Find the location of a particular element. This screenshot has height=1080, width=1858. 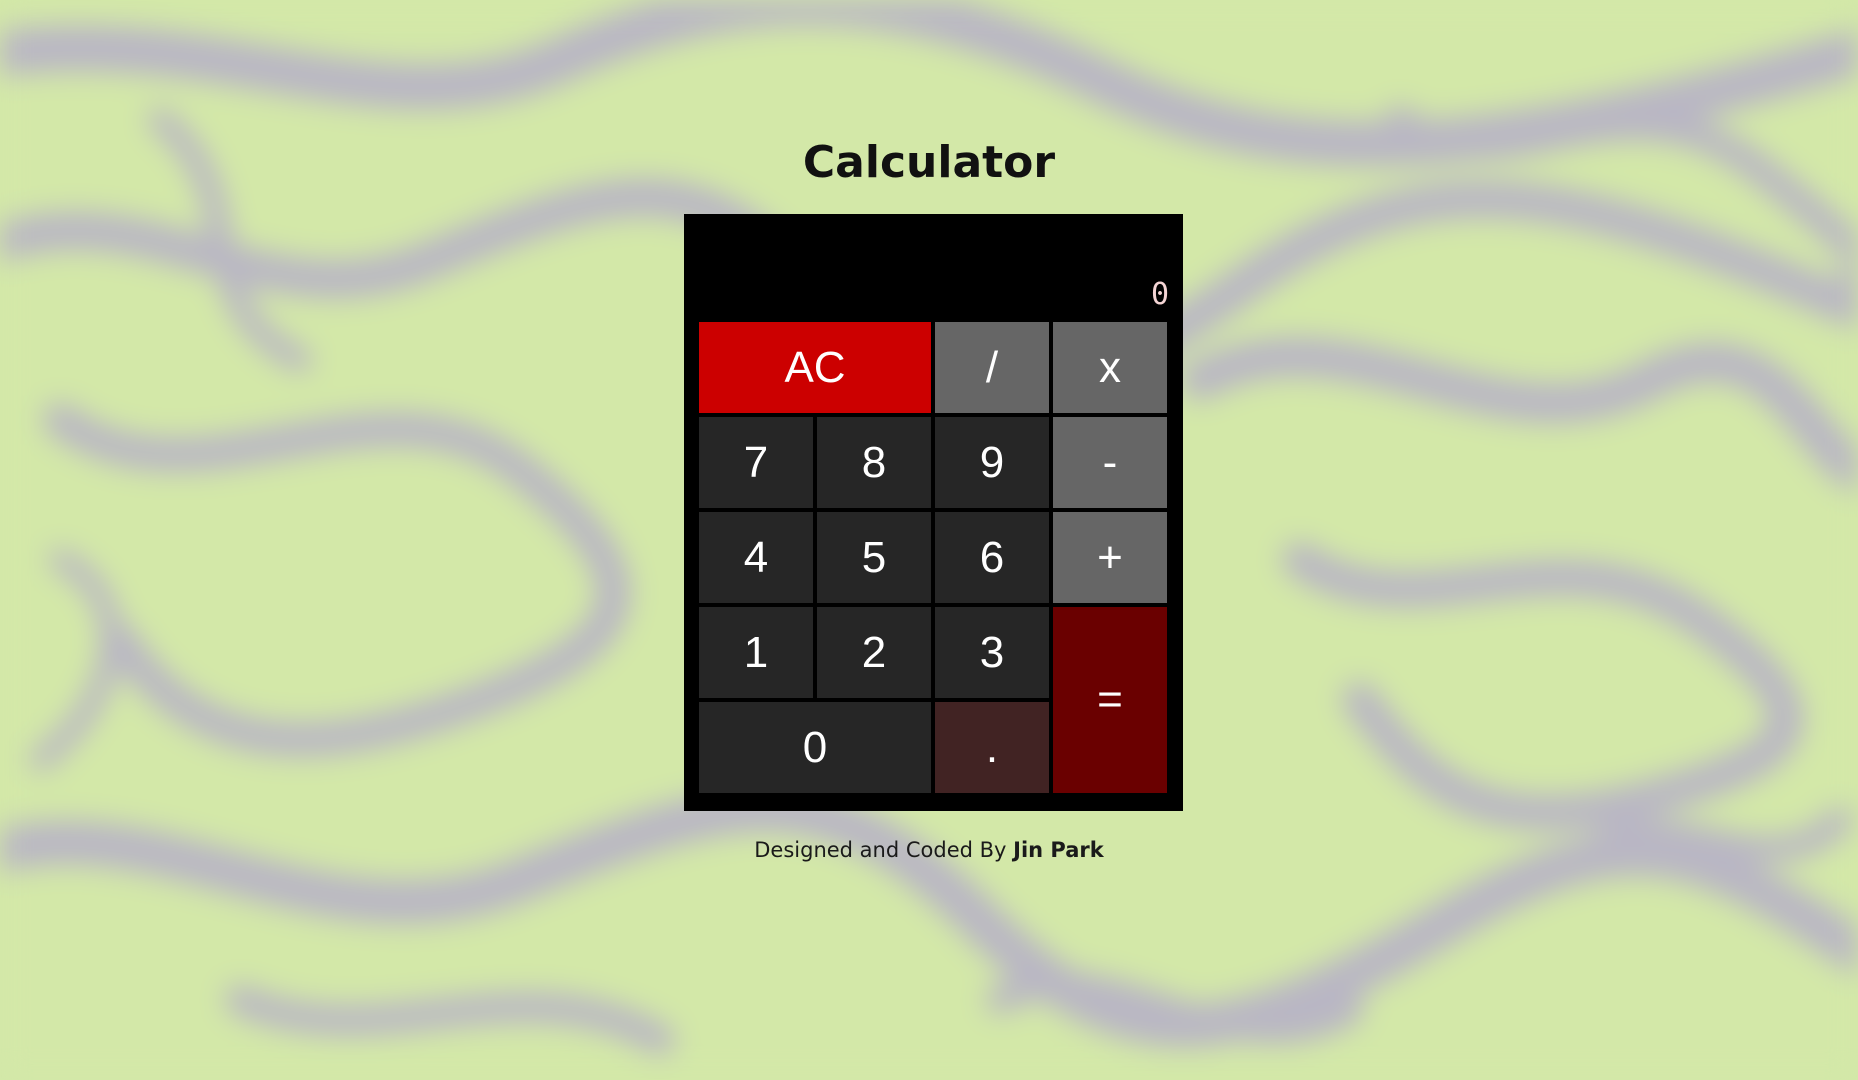

subtract-button: - is located at coordinates (1110, 462).